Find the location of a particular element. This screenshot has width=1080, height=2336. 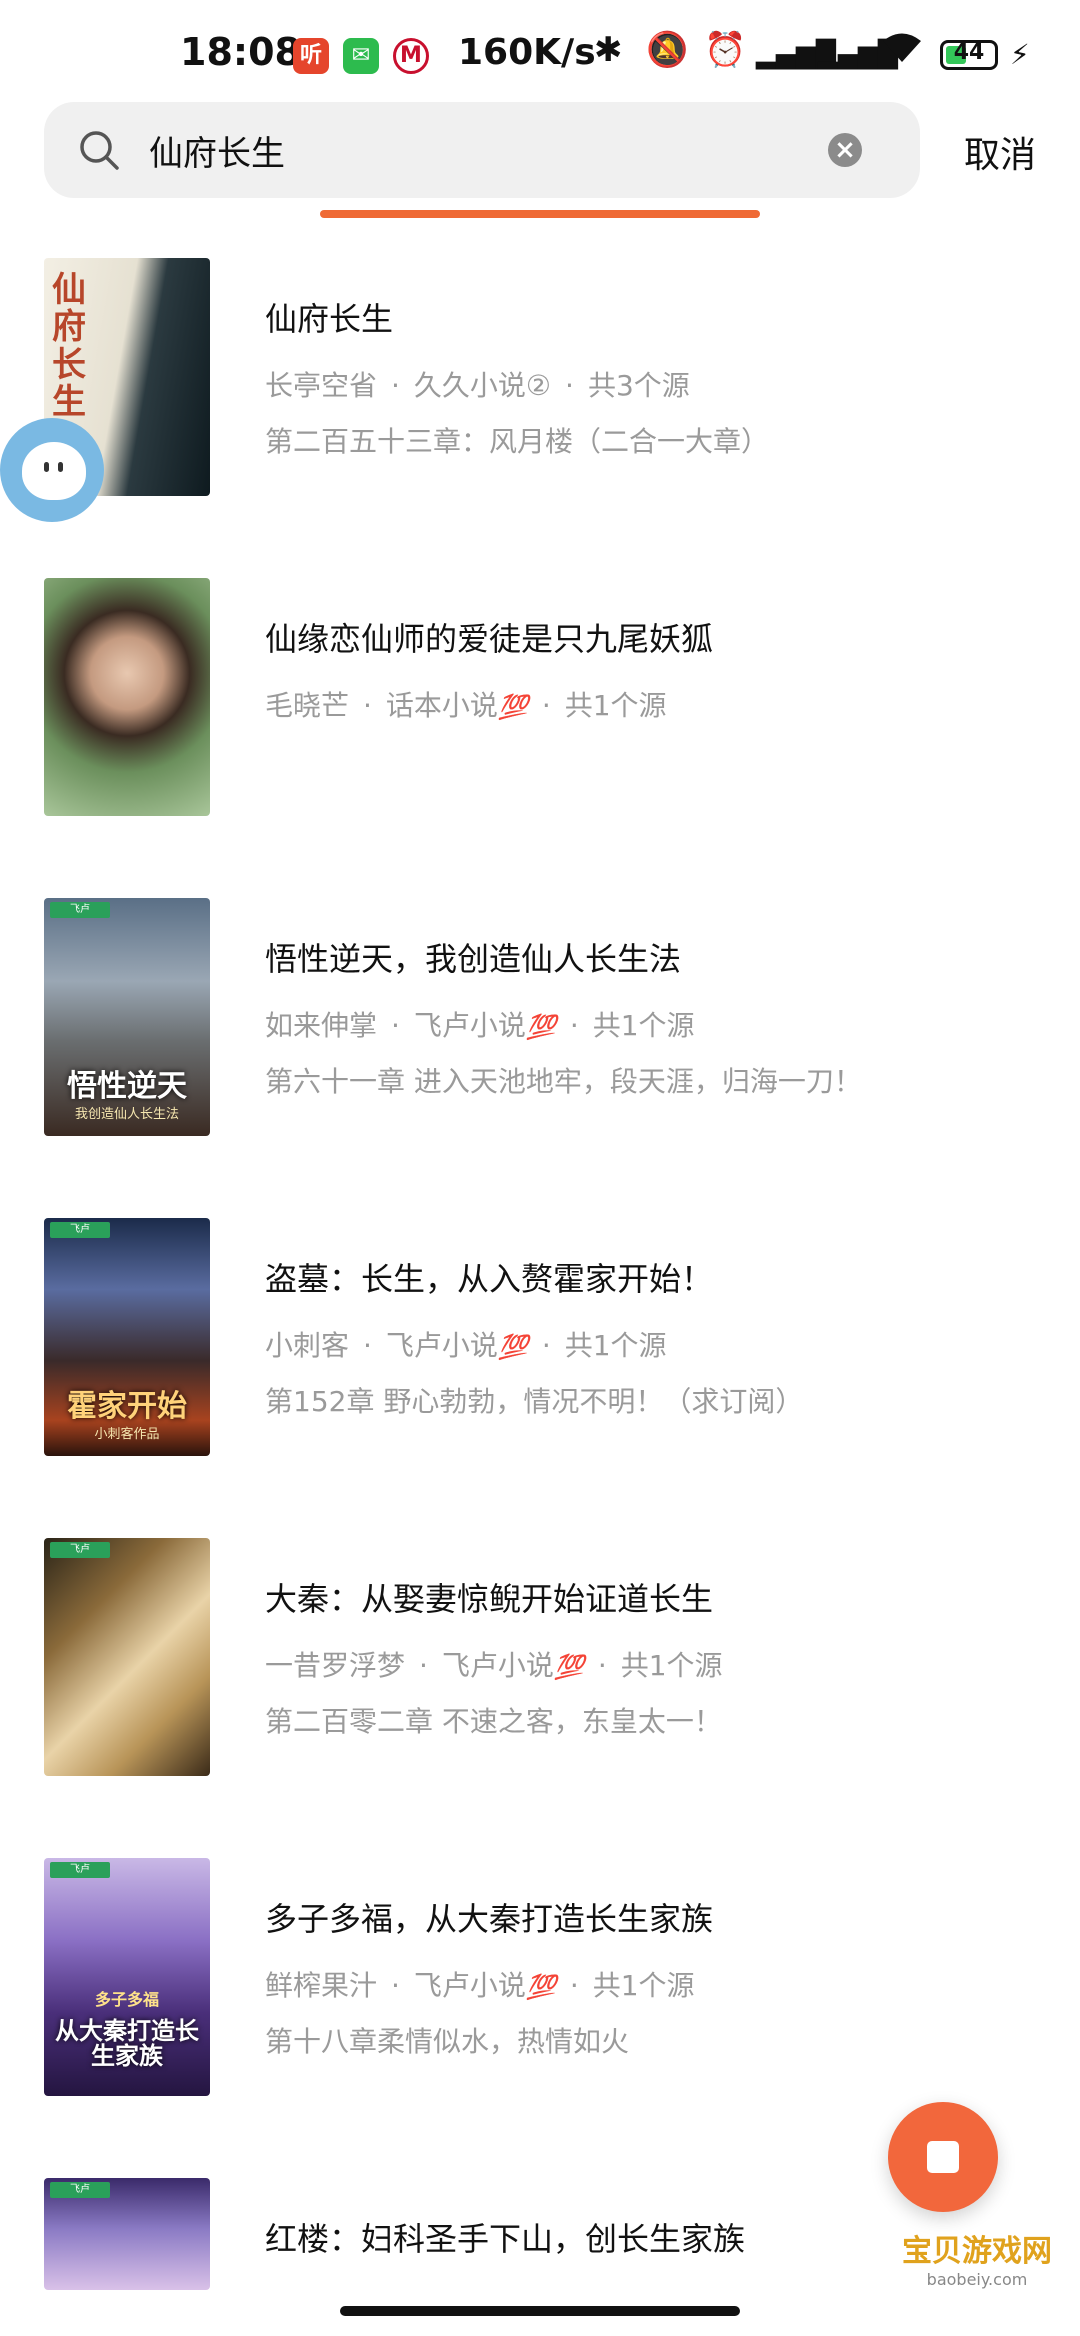

watermark-text: 宝贝游戏网 is located at coordinates (977, 2251).